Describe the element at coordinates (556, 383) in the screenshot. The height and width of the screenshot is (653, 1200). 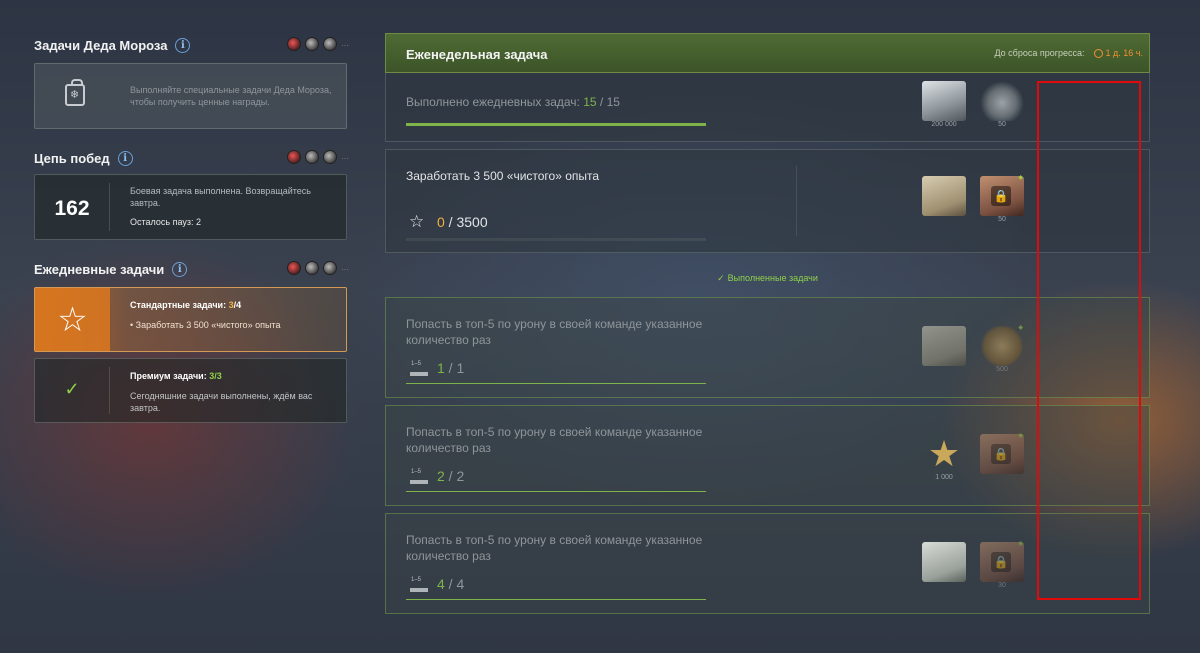
I see `task-progress-bar` at that location.